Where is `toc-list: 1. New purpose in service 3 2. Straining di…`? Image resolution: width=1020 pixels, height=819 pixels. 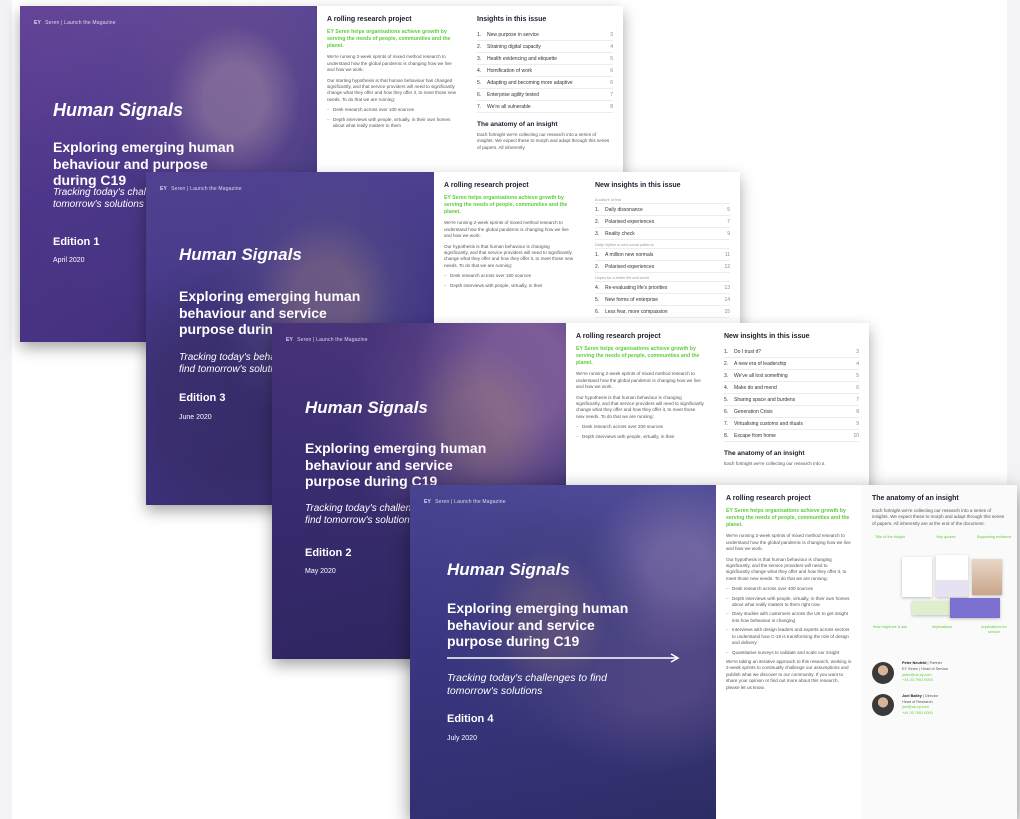 toc-list: 1. New purpose in service 3 2. Straining di… is located at coordinates (545, 71).